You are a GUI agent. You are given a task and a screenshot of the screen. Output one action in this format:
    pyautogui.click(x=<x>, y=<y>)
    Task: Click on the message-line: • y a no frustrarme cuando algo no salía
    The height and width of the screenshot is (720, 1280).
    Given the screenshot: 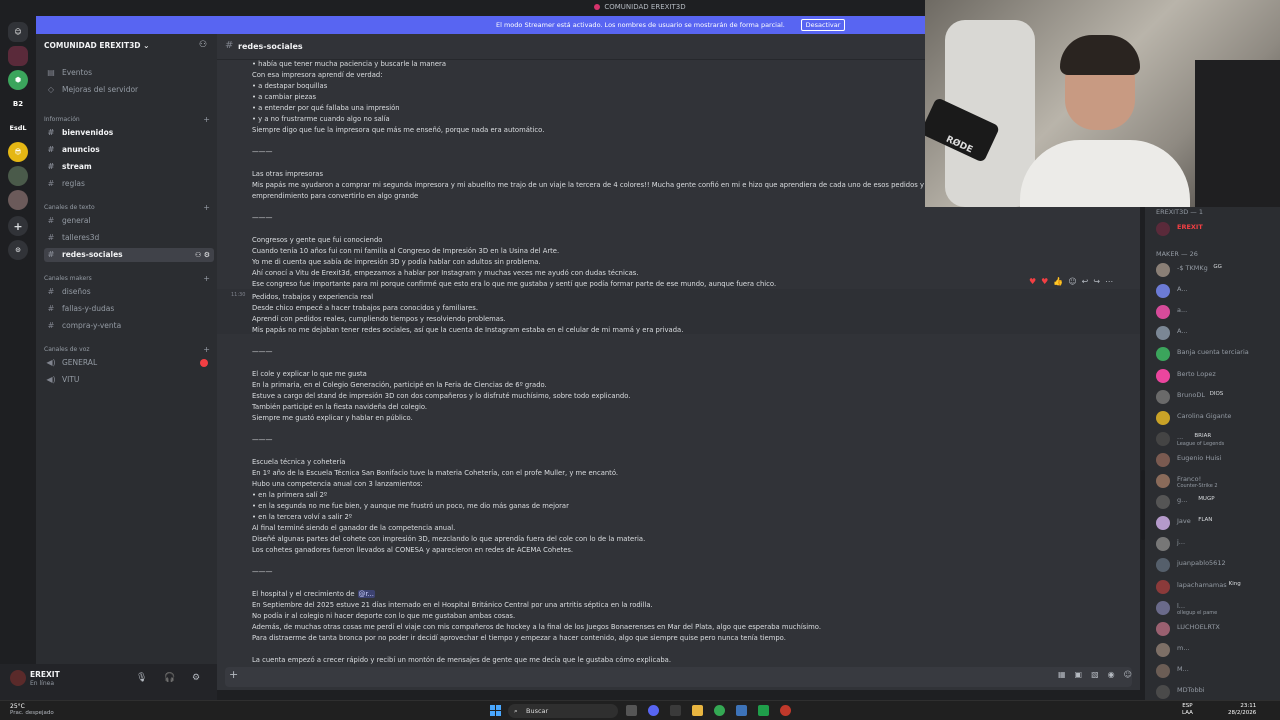 What is the action you would take?
    pyautogui.click(x=321, y=119)
    